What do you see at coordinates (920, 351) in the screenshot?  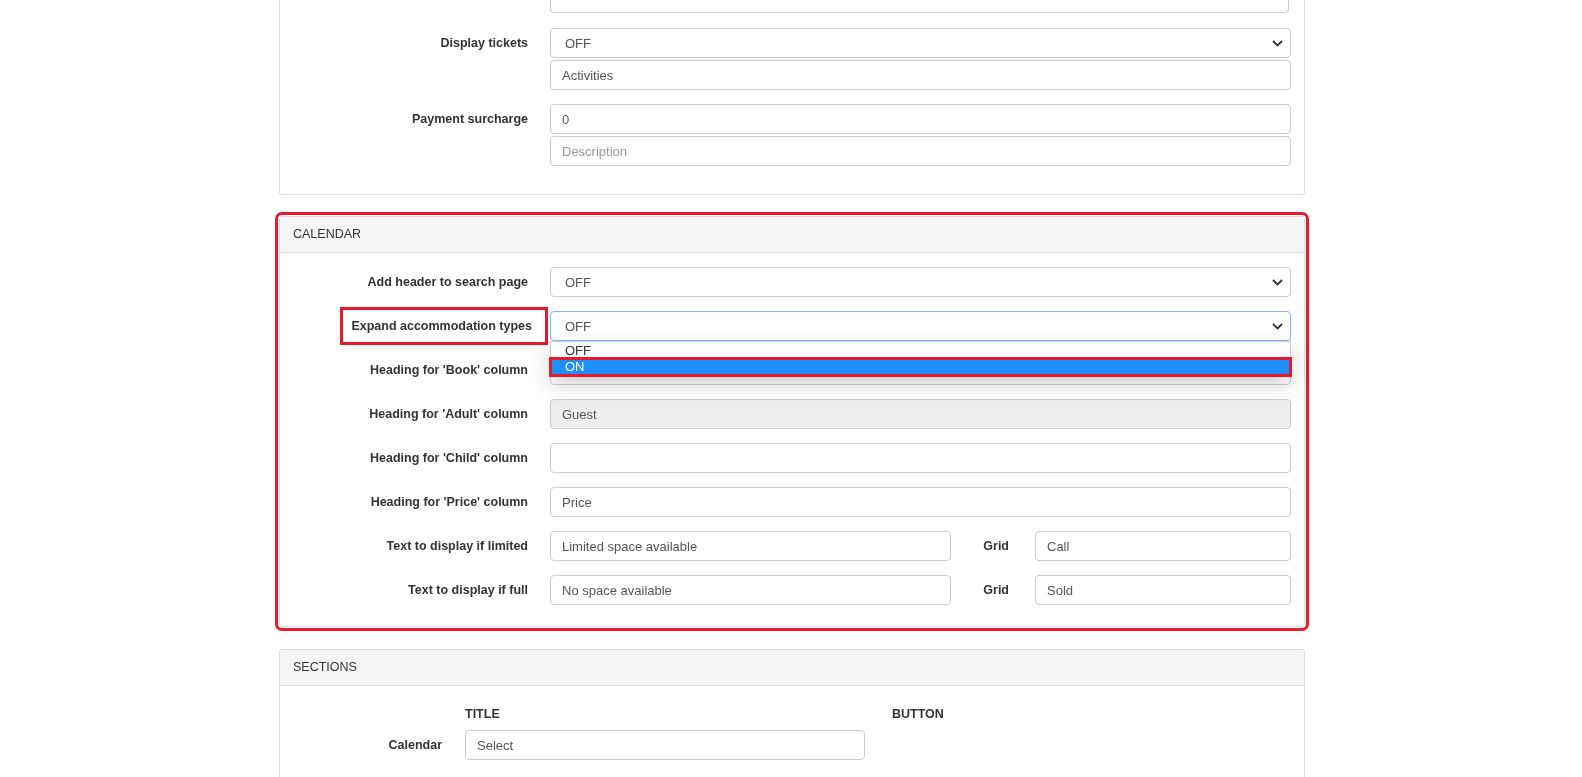 I see `dropdown-option: OFF` at bounding box center [920, 351].